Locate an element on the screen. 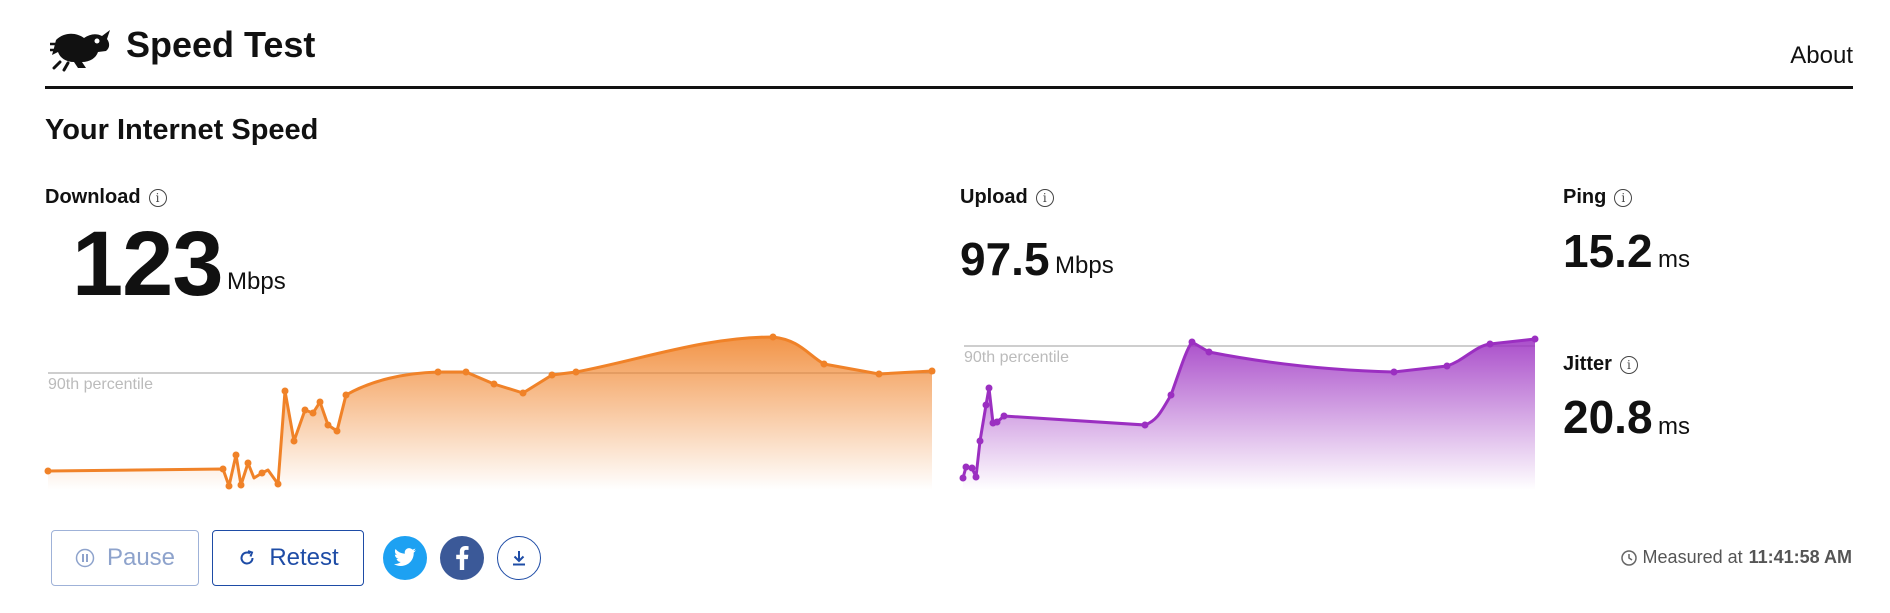  upload-label: Upload i is located at coordinates (1007, 197).